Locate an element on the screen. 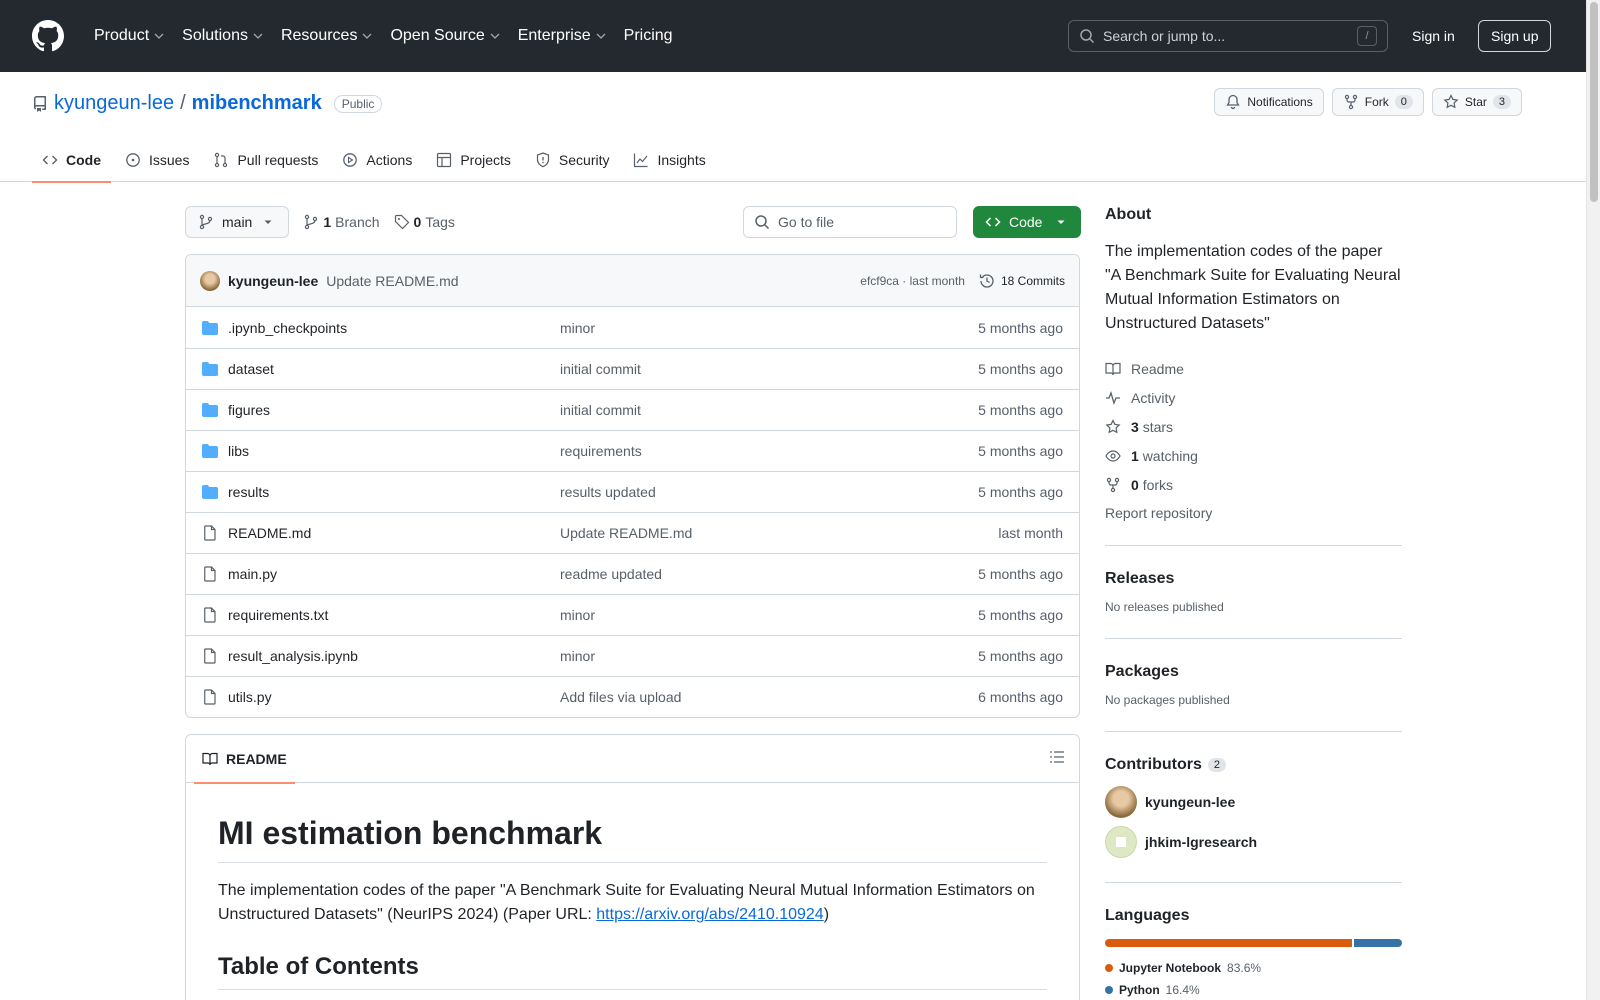 This screenshot has height=1000, width=1600. page-scrollbar is located at coordinates (1593, 500).